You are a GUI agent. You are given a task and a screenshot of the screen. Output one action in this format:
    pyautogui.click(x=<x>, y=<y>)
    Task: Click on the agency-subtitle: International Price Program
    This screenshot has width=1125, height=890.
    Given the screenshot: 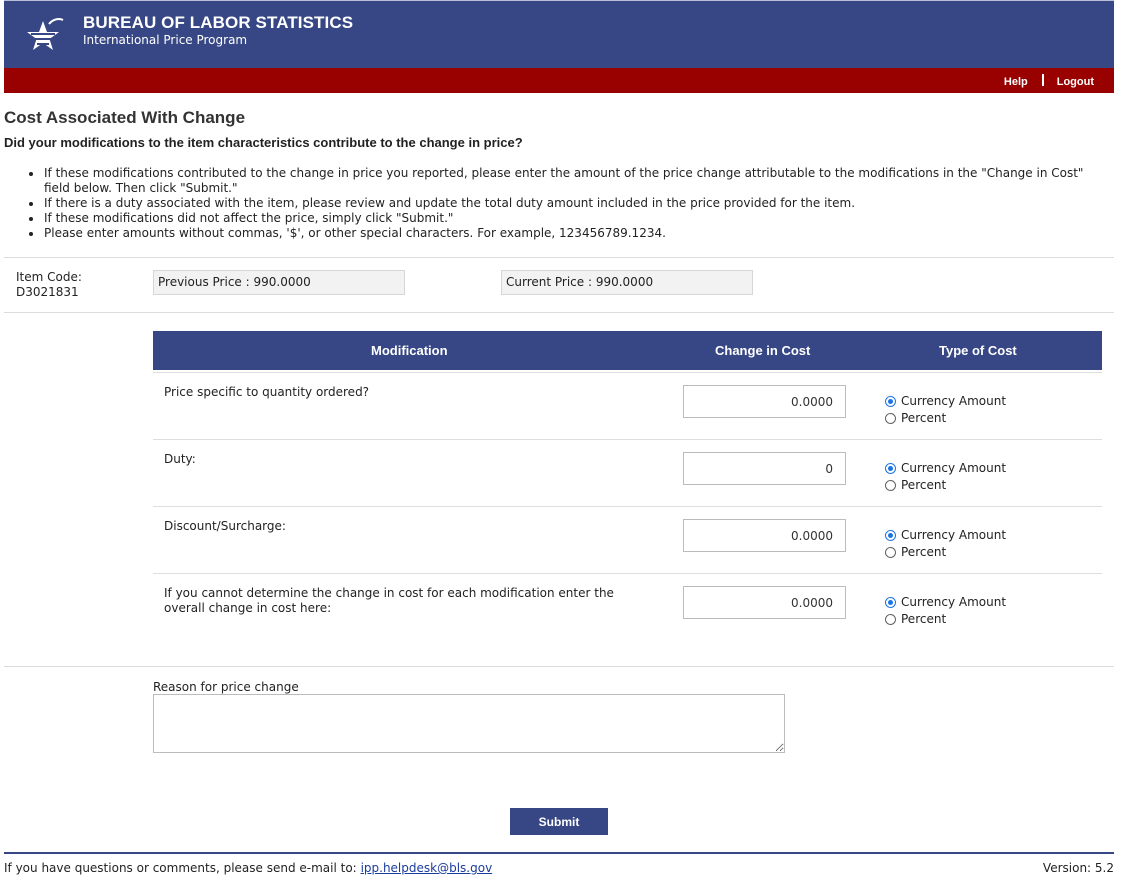 What is the action you would take?
    pyautogui.click(x=165, y=40)
    